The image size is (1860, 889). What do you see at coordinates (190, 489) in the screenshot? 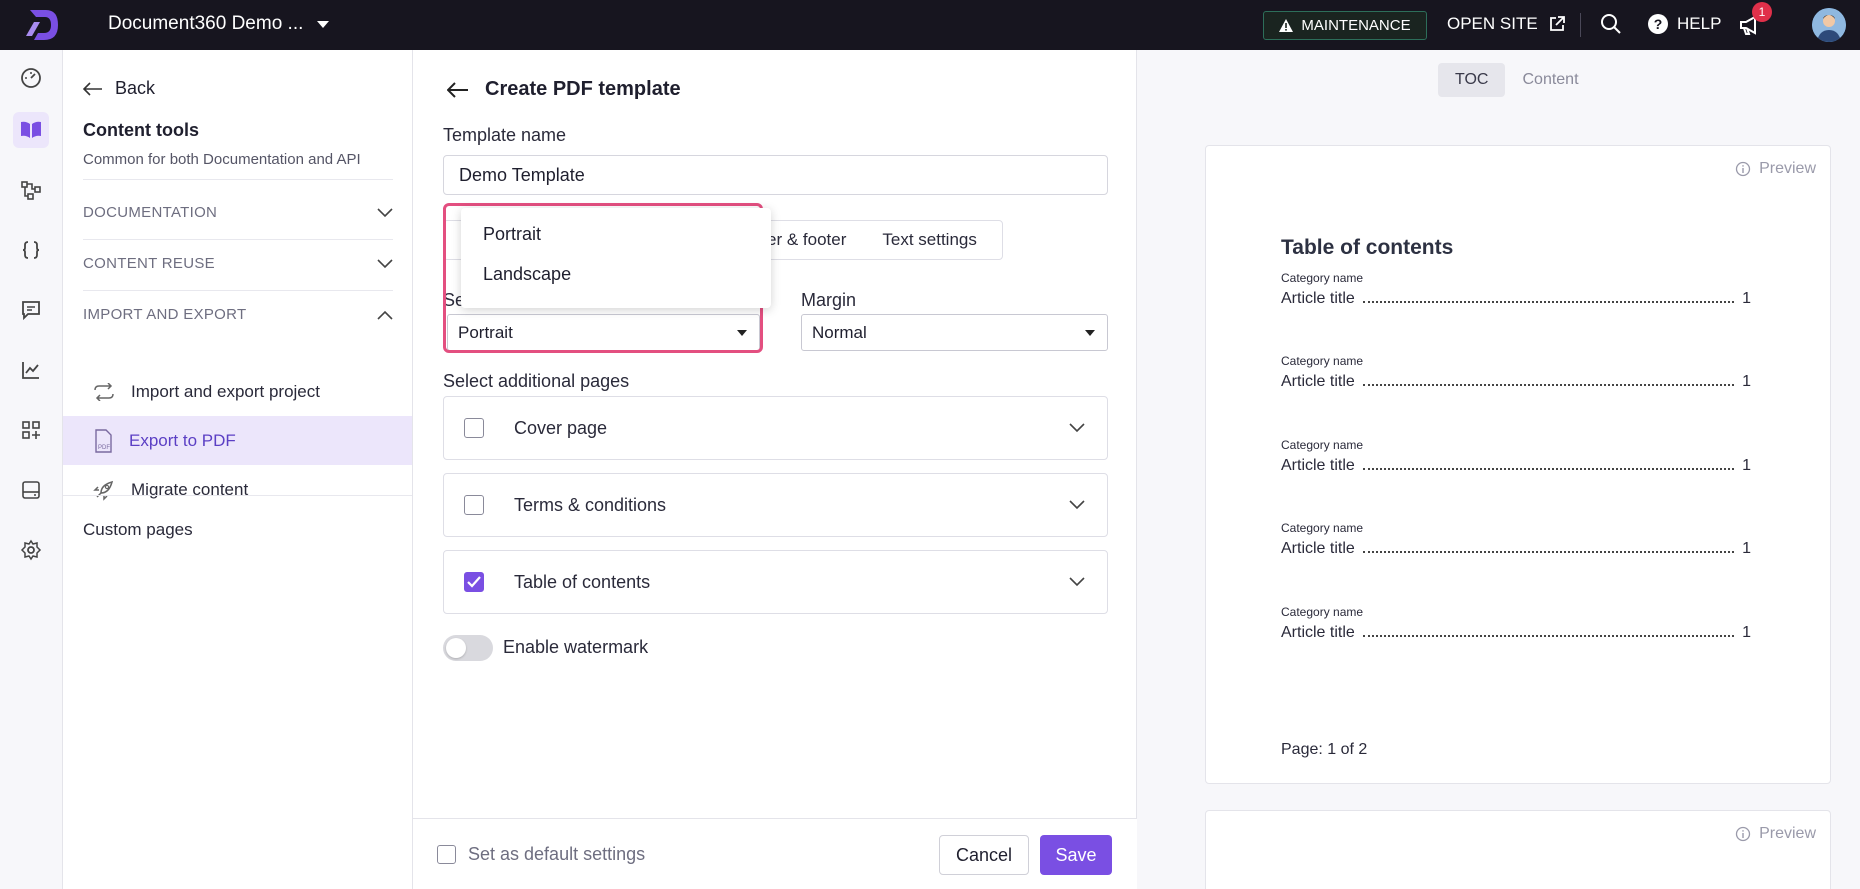
I see `nav-item-label: Migrate content` at bounding box center [190, 489].